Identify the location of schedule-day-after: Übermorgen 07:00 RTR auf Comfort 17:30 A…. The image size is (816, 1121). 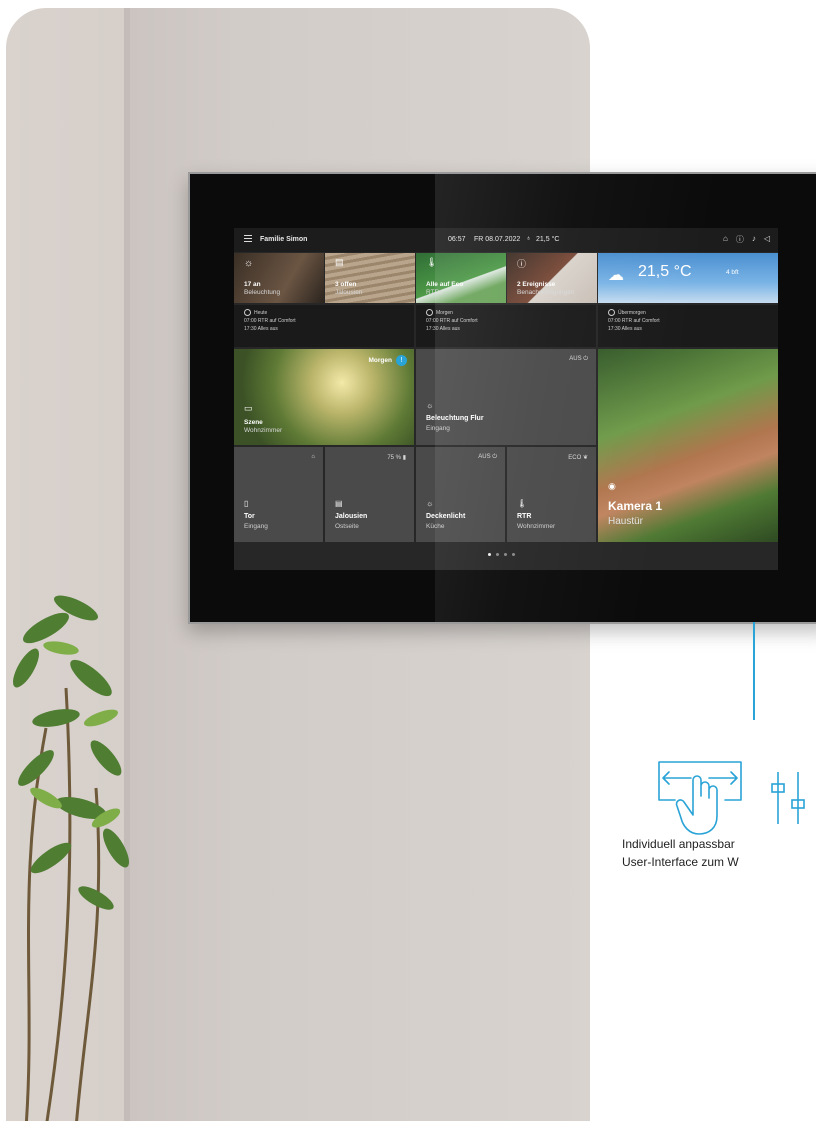
(688, 326).